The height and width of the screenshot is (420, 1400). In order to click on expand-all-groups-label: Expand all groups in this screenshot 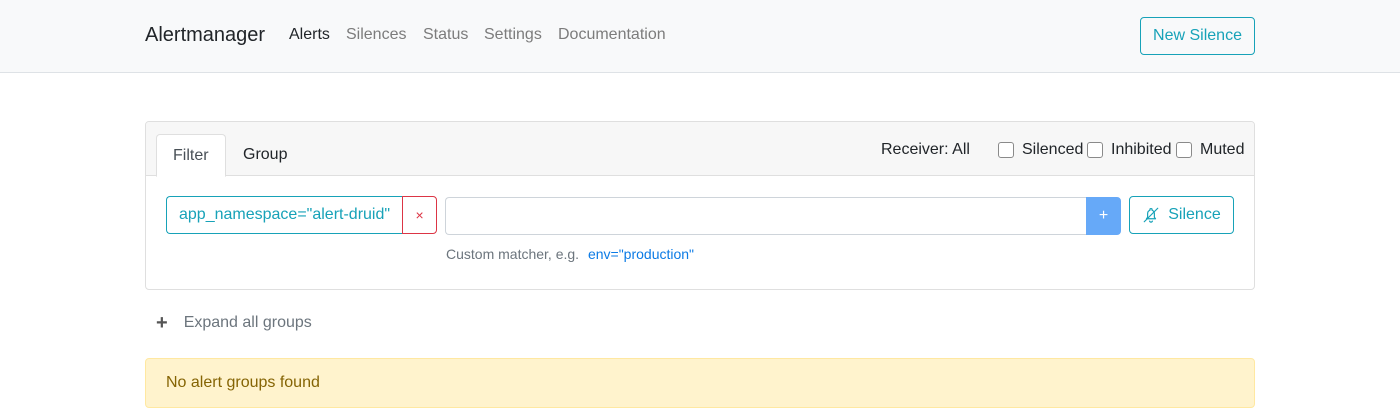, I will do `click(247, 322)`.